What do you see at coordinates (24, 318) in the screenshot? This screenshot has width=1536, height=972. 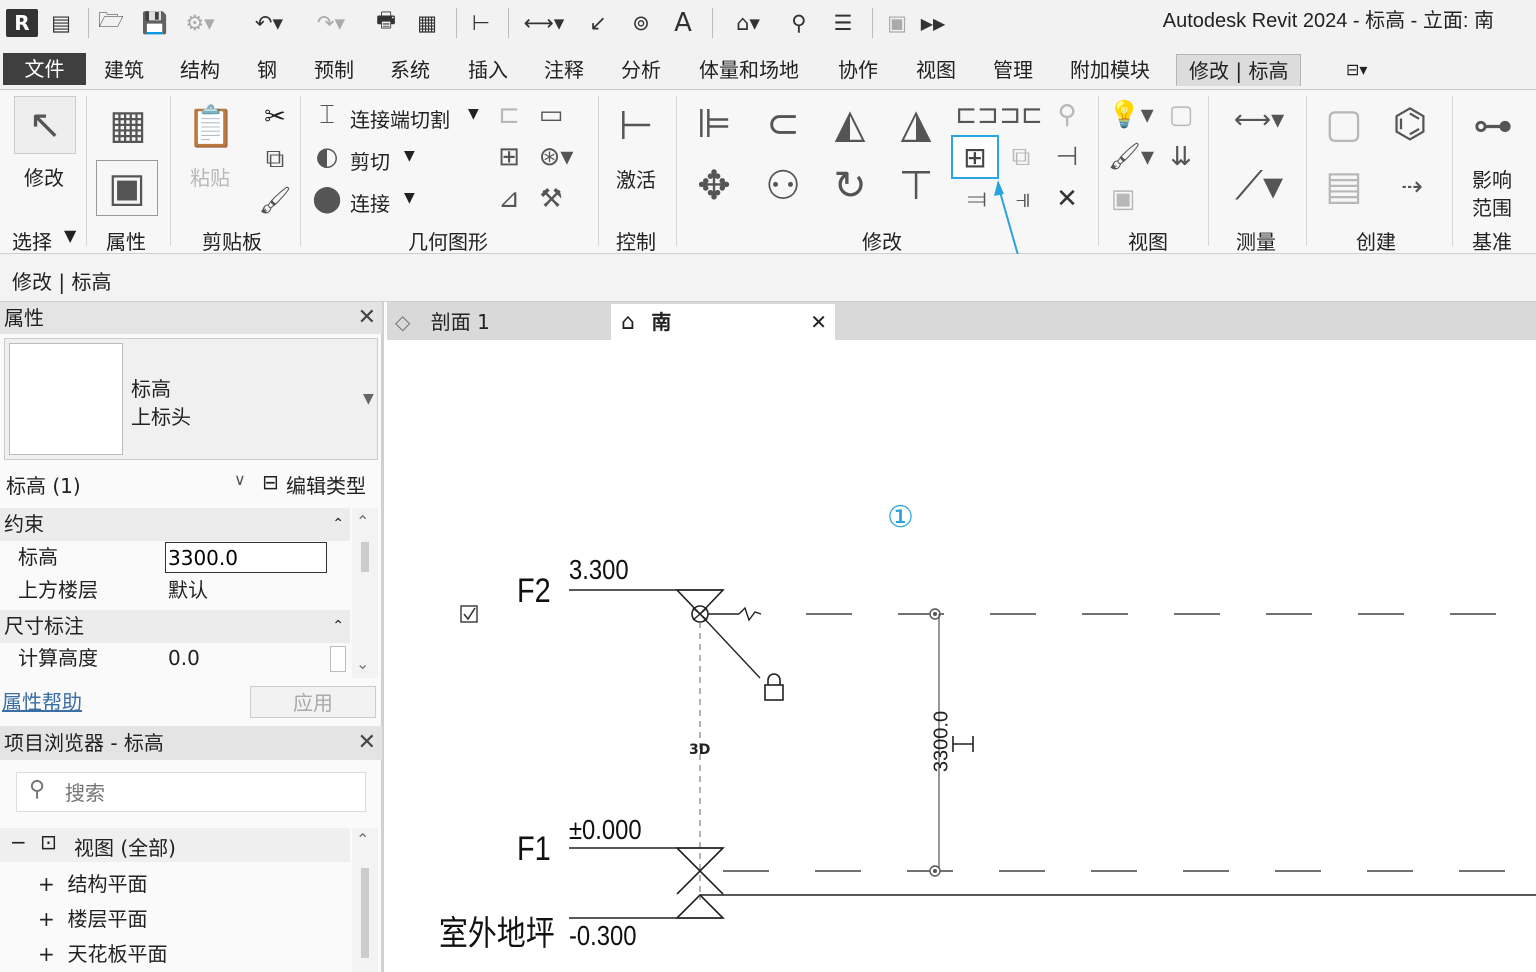 I see `properties-title: 属性` at bounding box center [24, 318].